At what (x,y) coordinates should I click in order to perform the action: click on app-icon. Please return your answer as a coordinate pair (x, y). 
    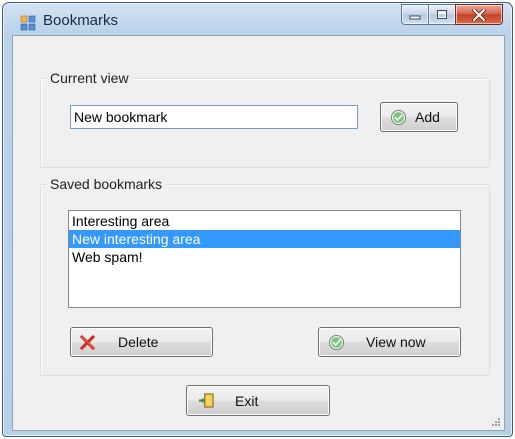
    Looking at the image, I should click on (28, 23).